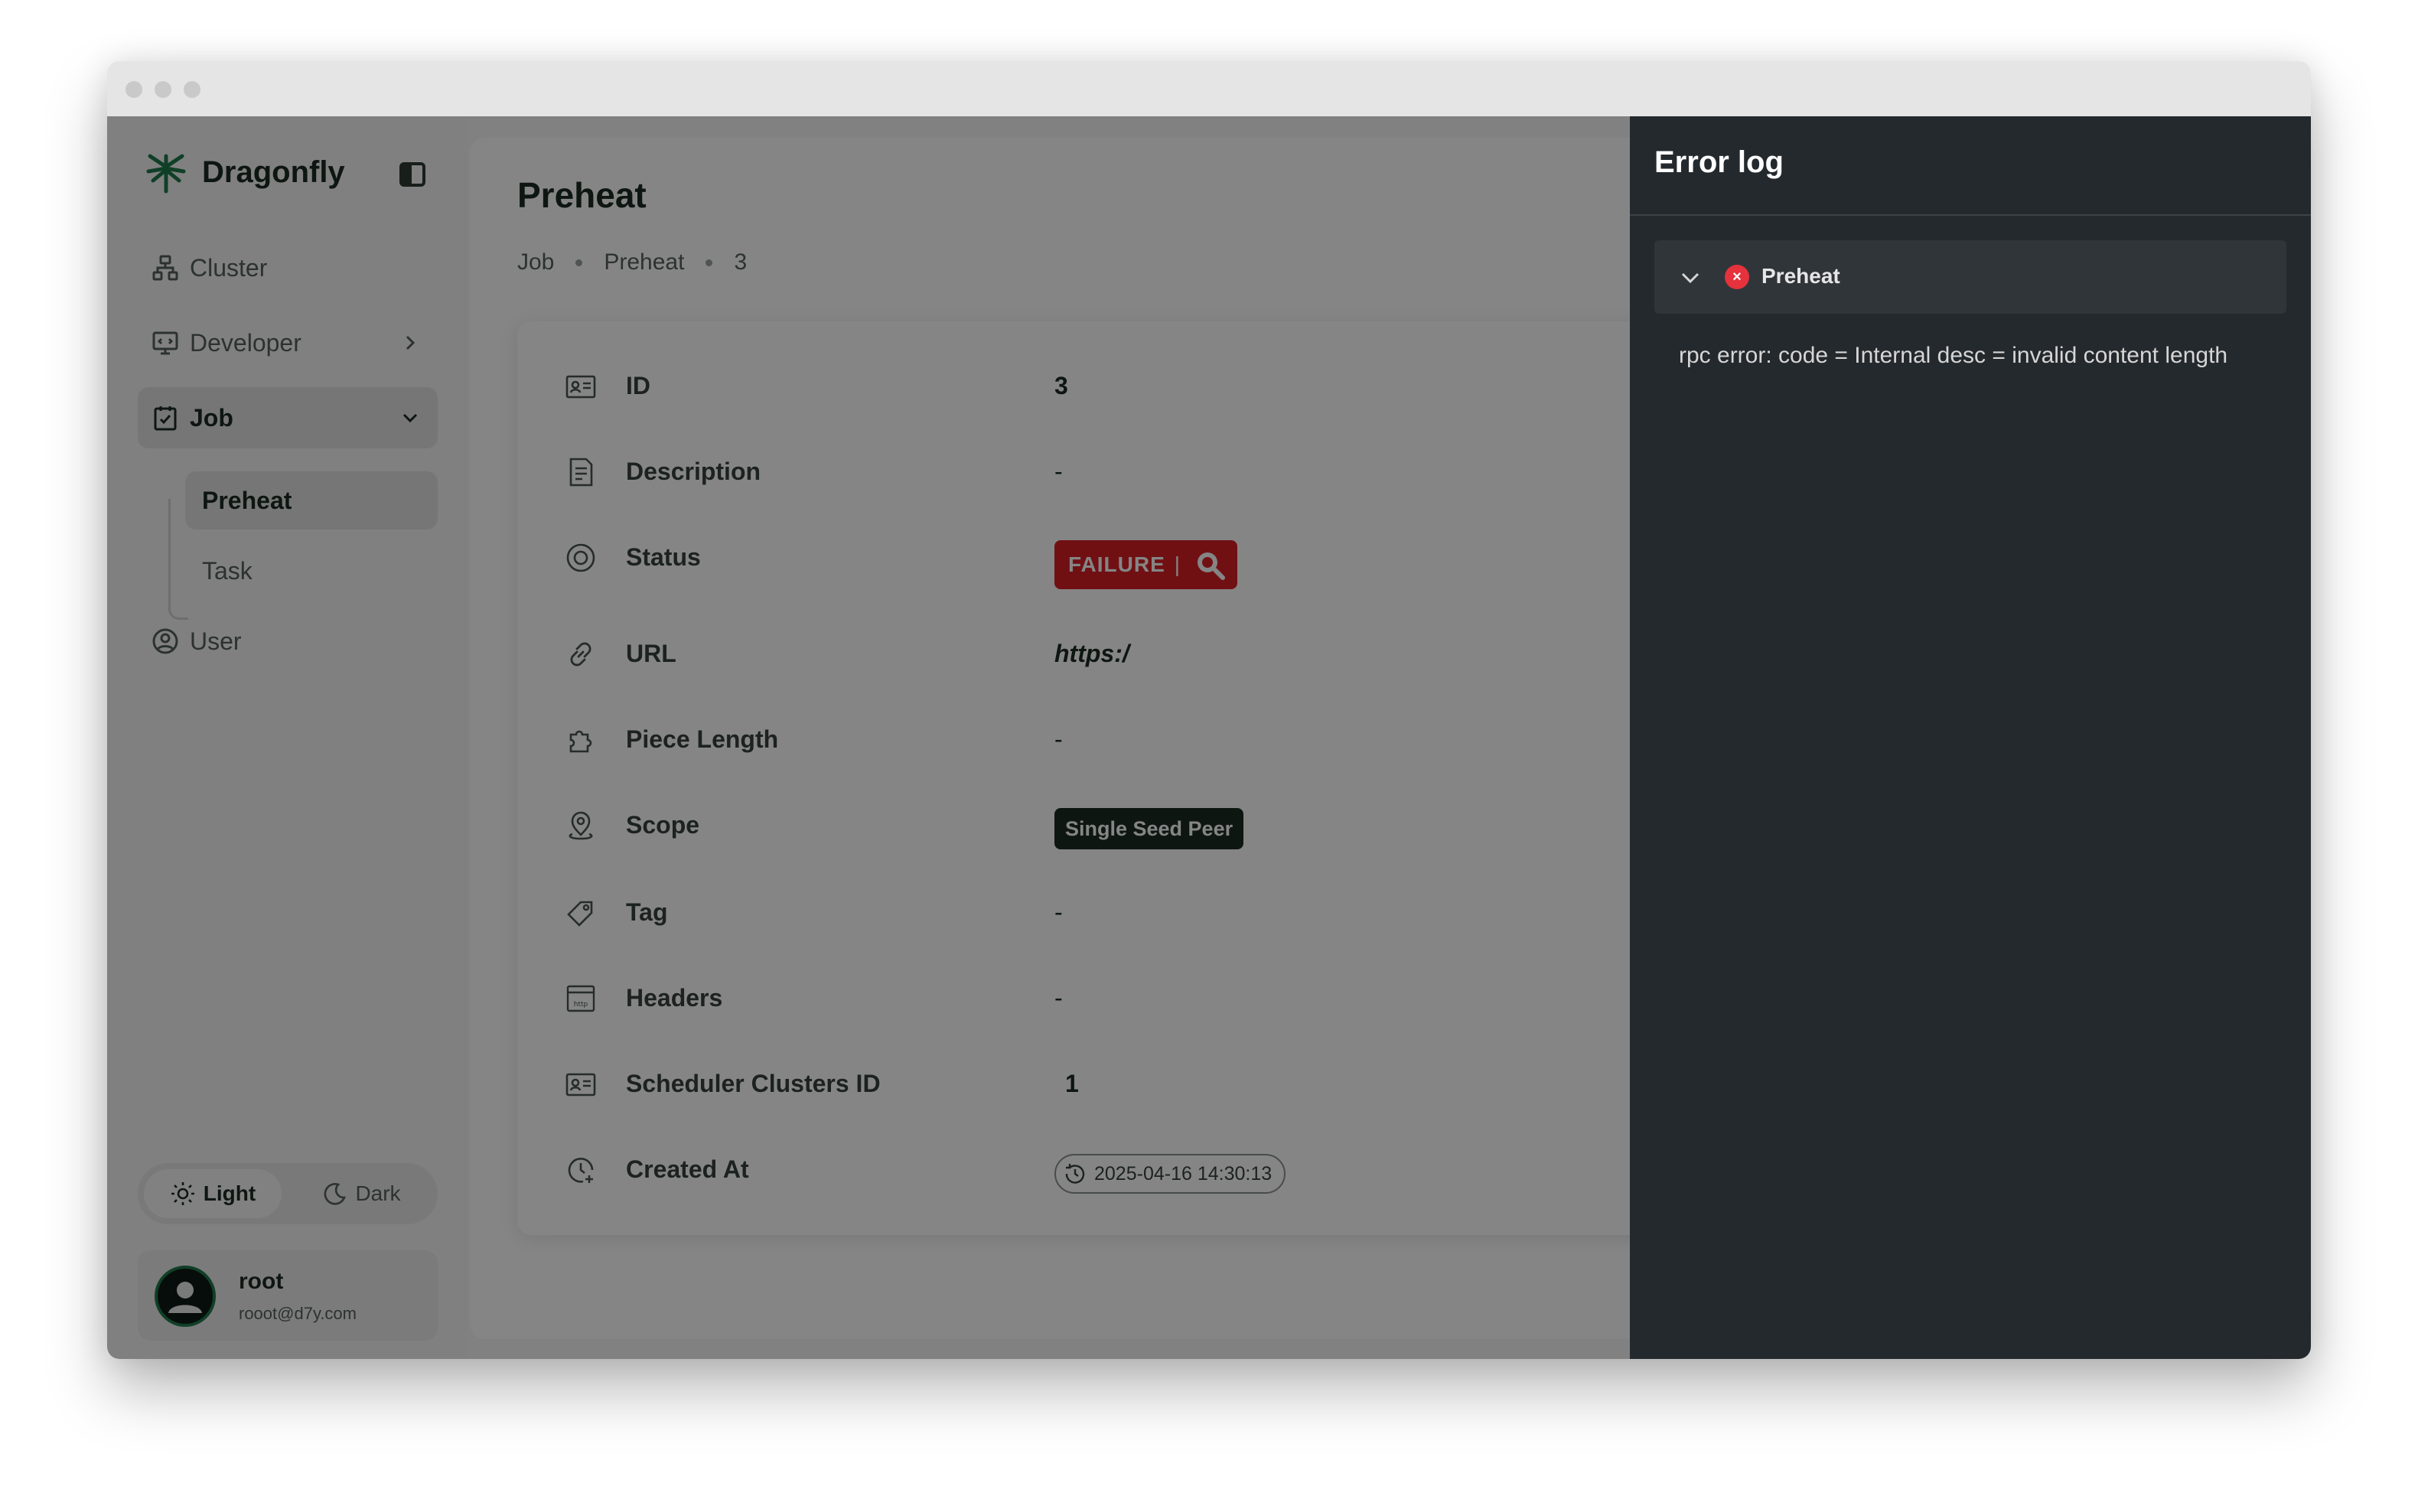  Describe the element at coordinates (1970, 215) in the screenshot. I see `drawer-divider` at that location.